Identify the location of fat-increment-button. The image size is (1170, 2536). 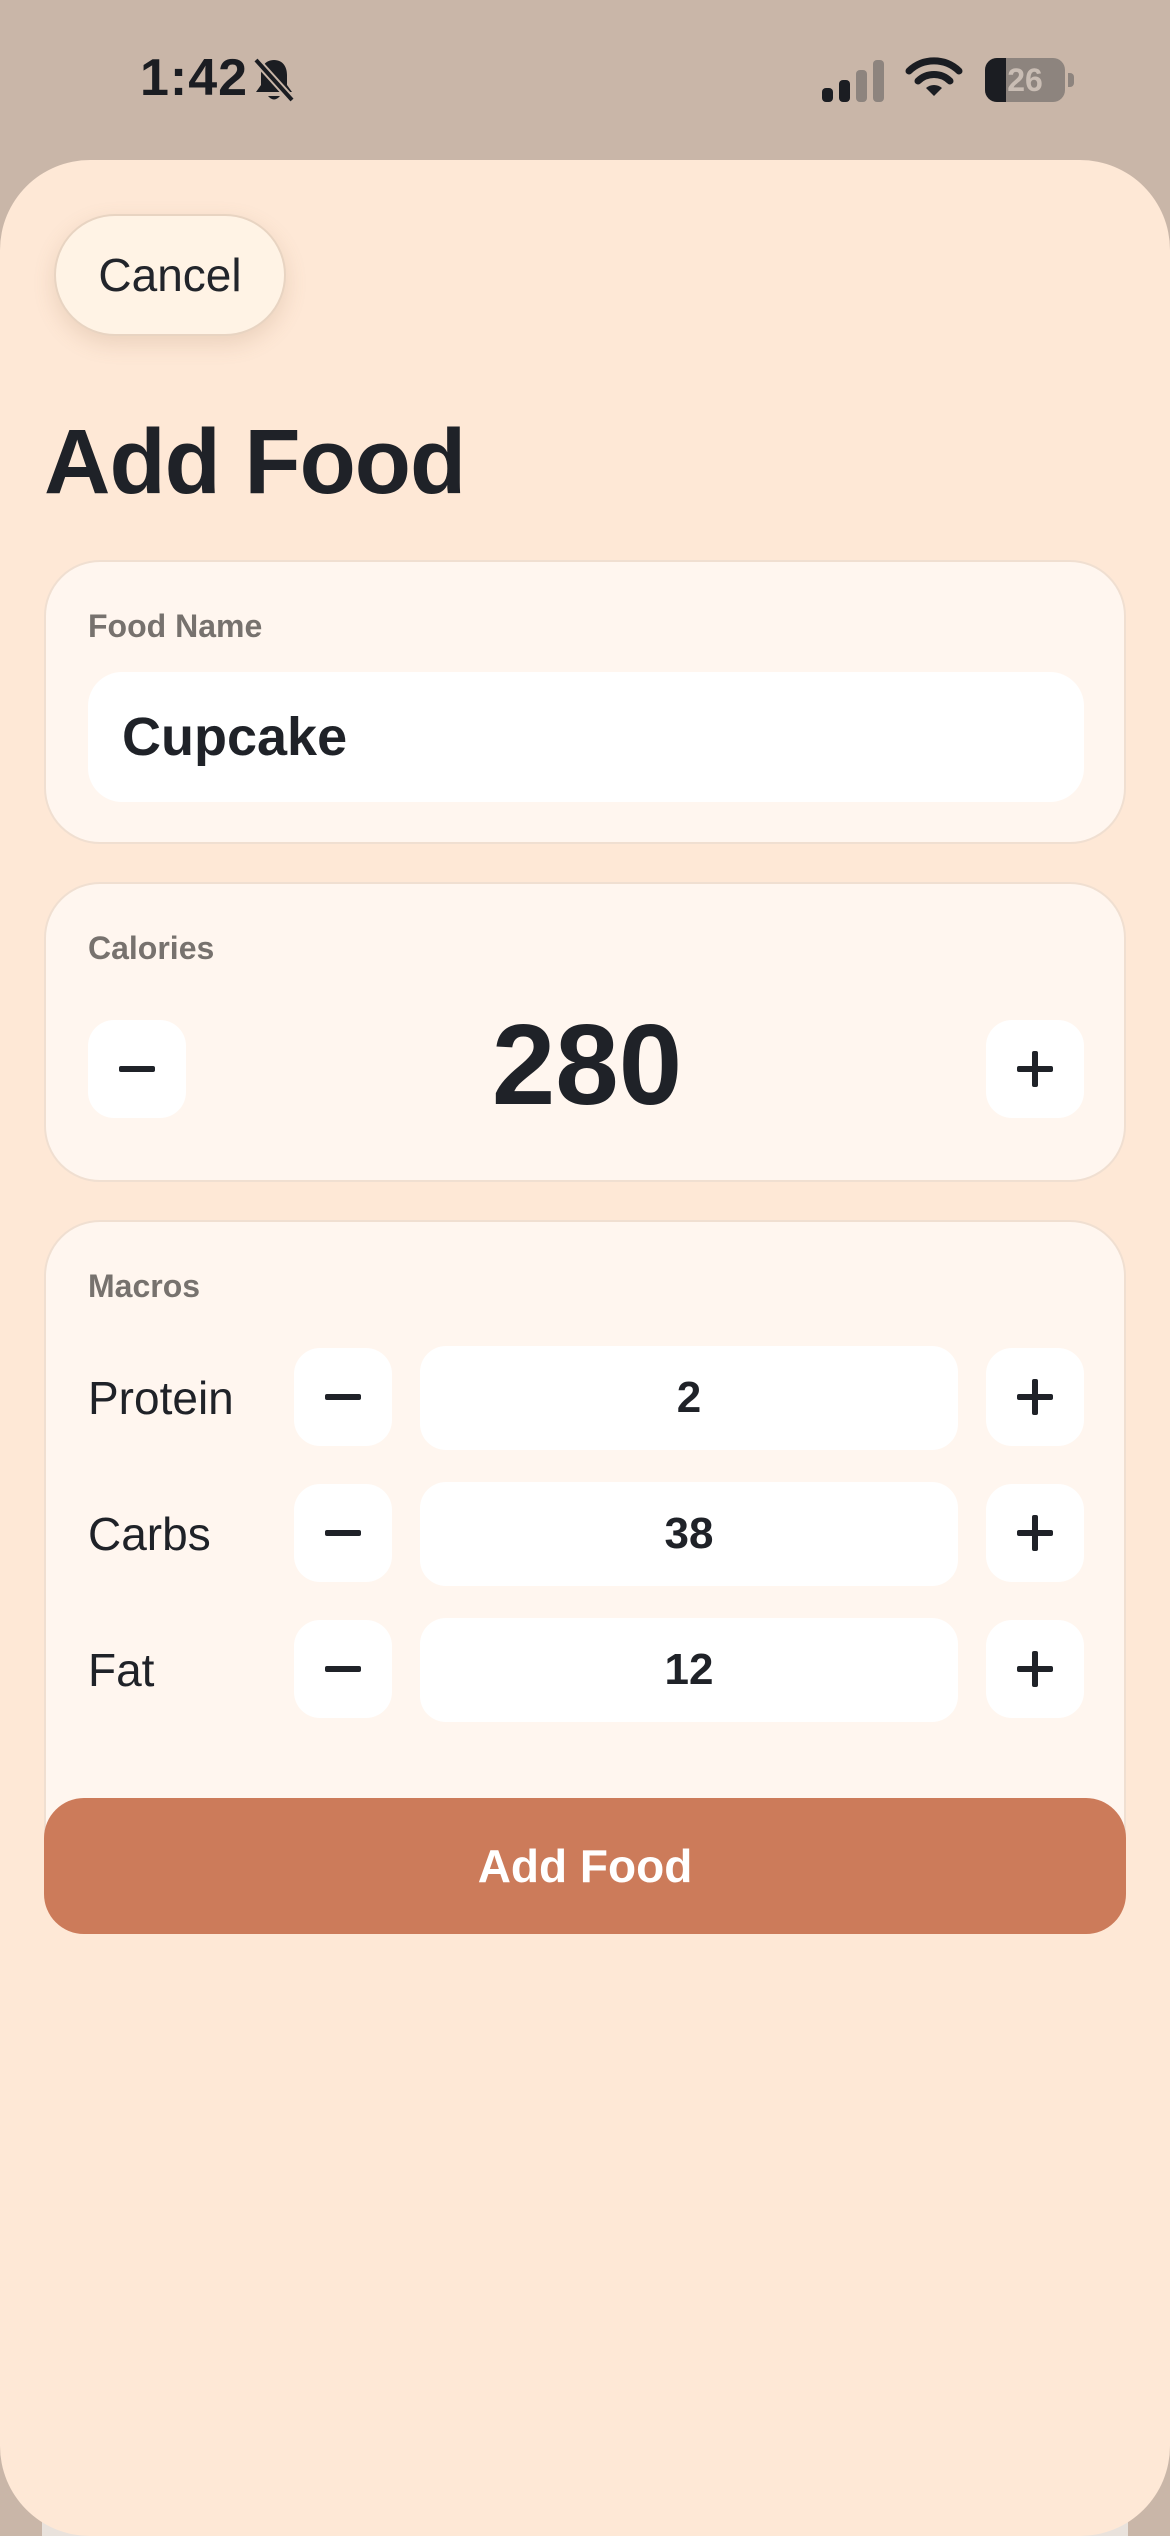
(1035, 1669).